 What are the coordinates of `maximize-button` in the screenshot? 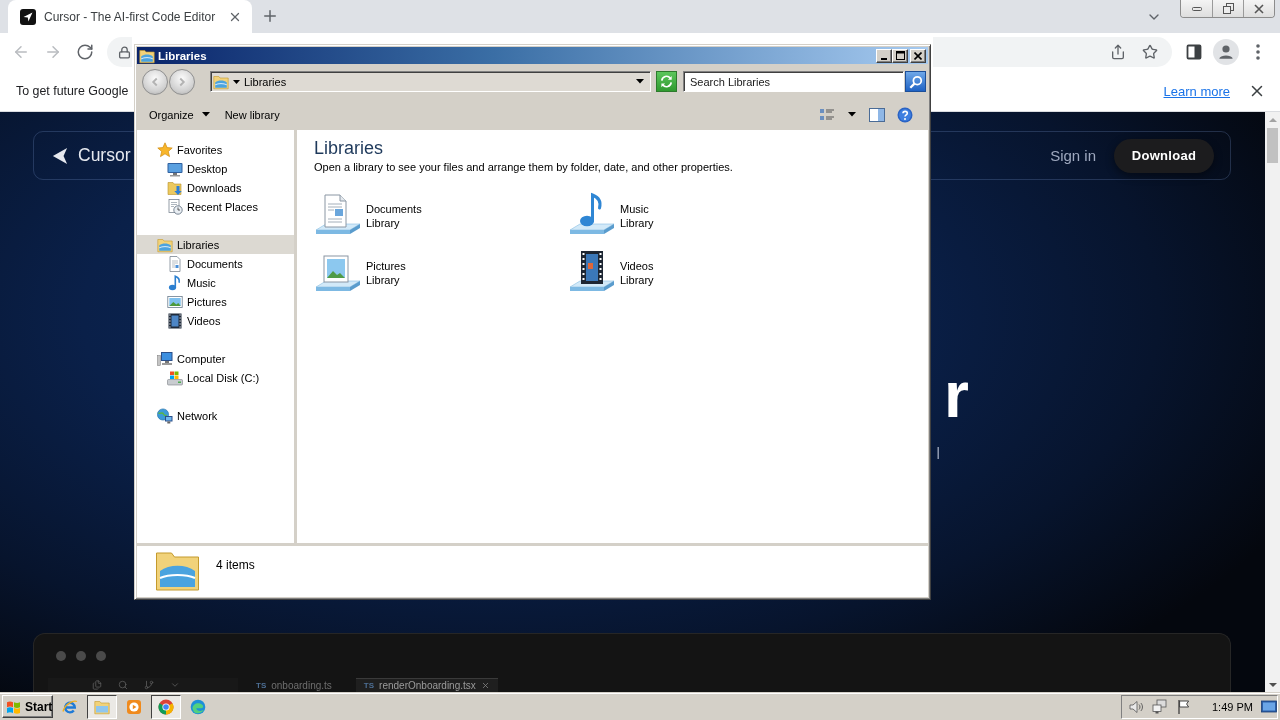 It's located at (900, 55).